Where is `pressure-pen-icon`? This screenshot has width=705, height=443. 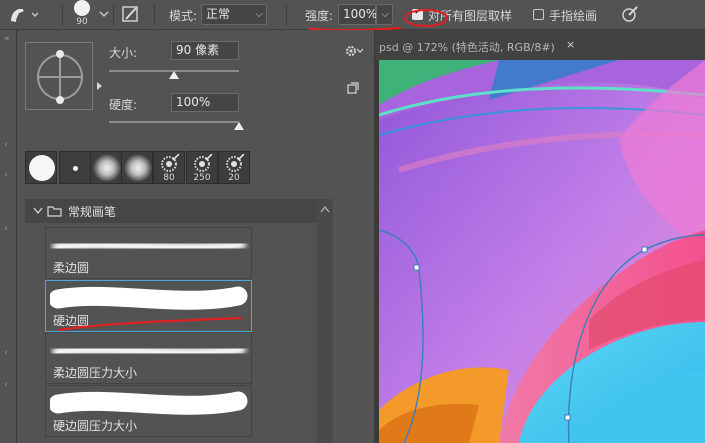 pressure-pen-icon is located at coordinates (630, 14).